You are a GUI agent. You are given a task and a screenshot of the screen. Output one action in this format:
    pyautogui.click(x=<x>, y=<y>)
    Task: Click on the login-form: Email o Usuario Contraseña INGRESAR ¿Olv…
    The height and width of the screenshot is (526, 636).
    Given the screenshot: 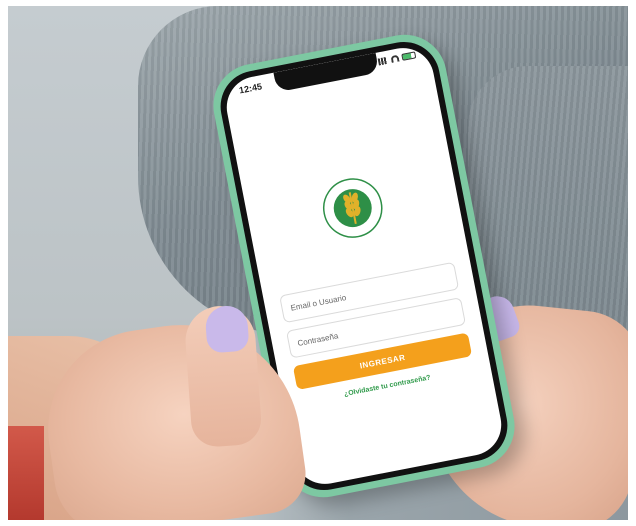 What is the action you would take?
    pyautogui.click(x=377, y=334)
    